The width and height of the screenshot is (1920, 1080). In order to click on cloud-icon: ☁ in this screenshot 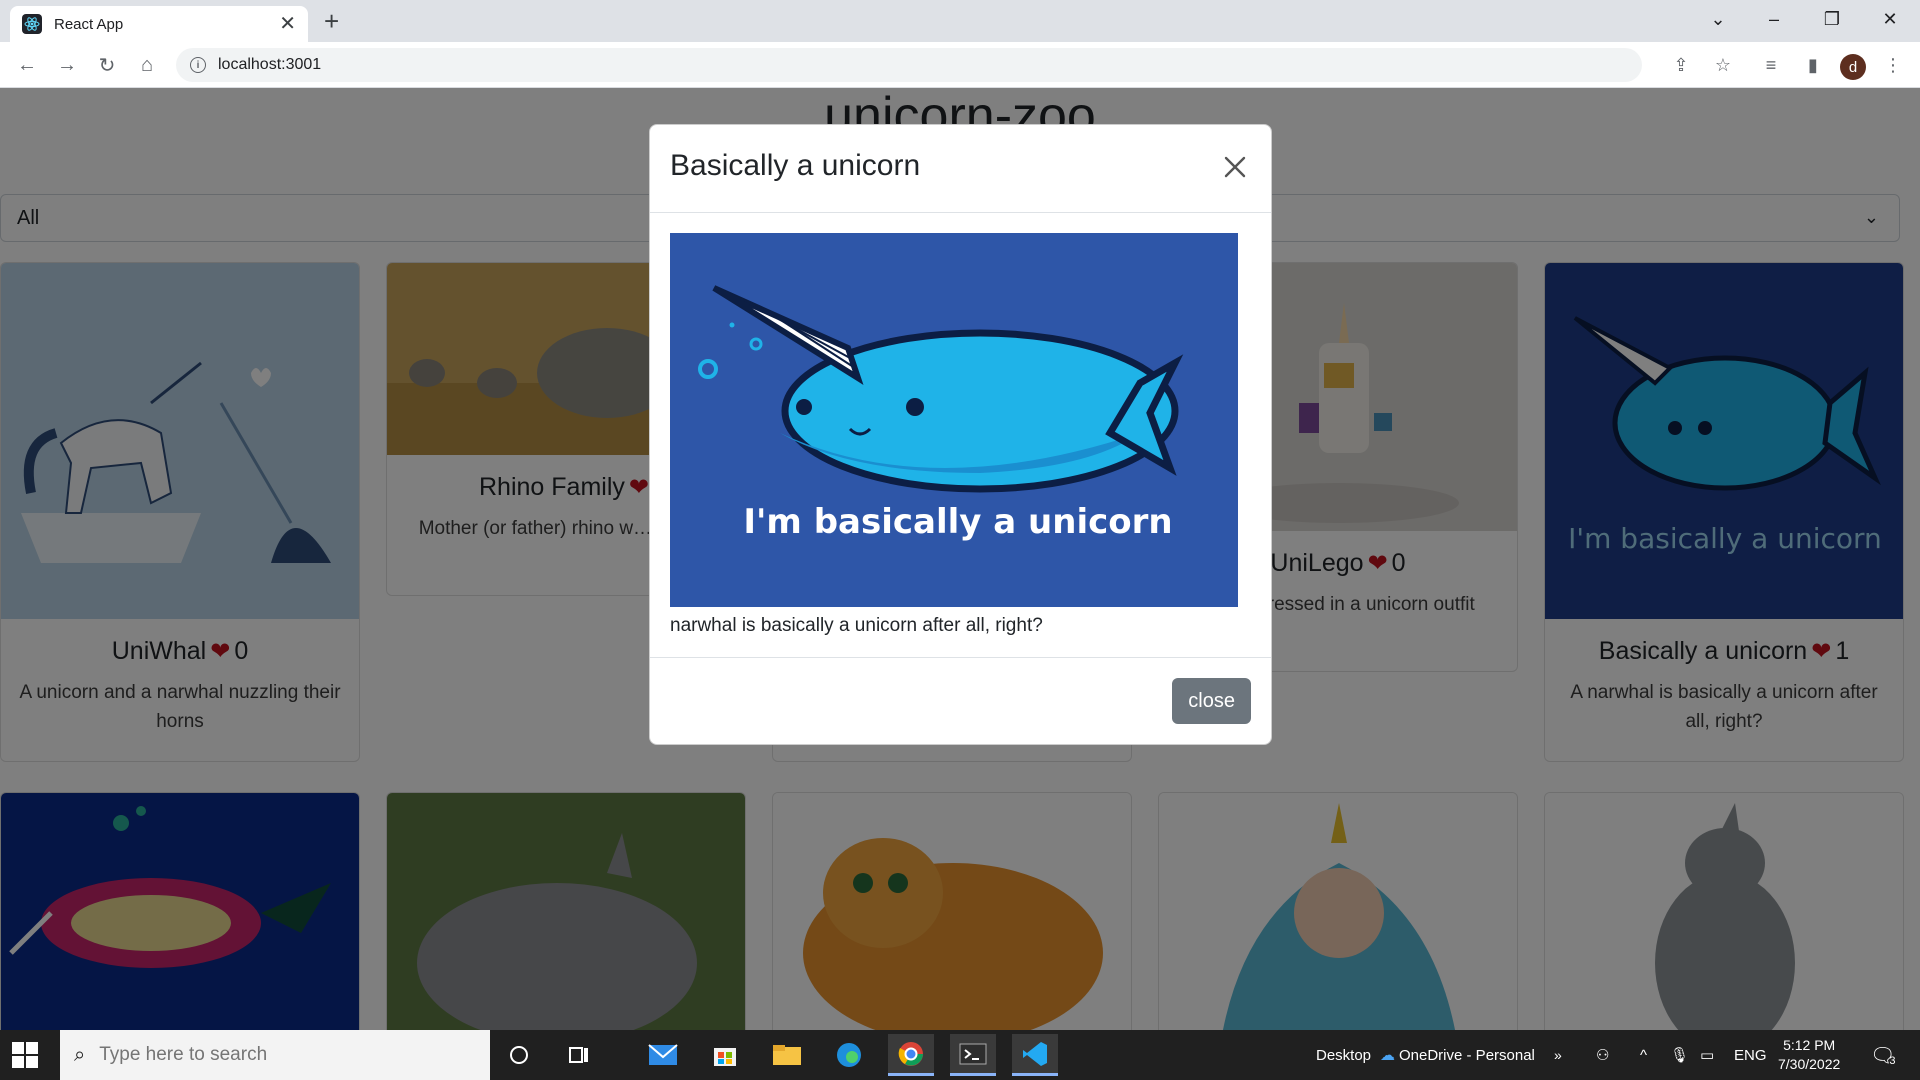, I will do `click(1387, 1055)`.